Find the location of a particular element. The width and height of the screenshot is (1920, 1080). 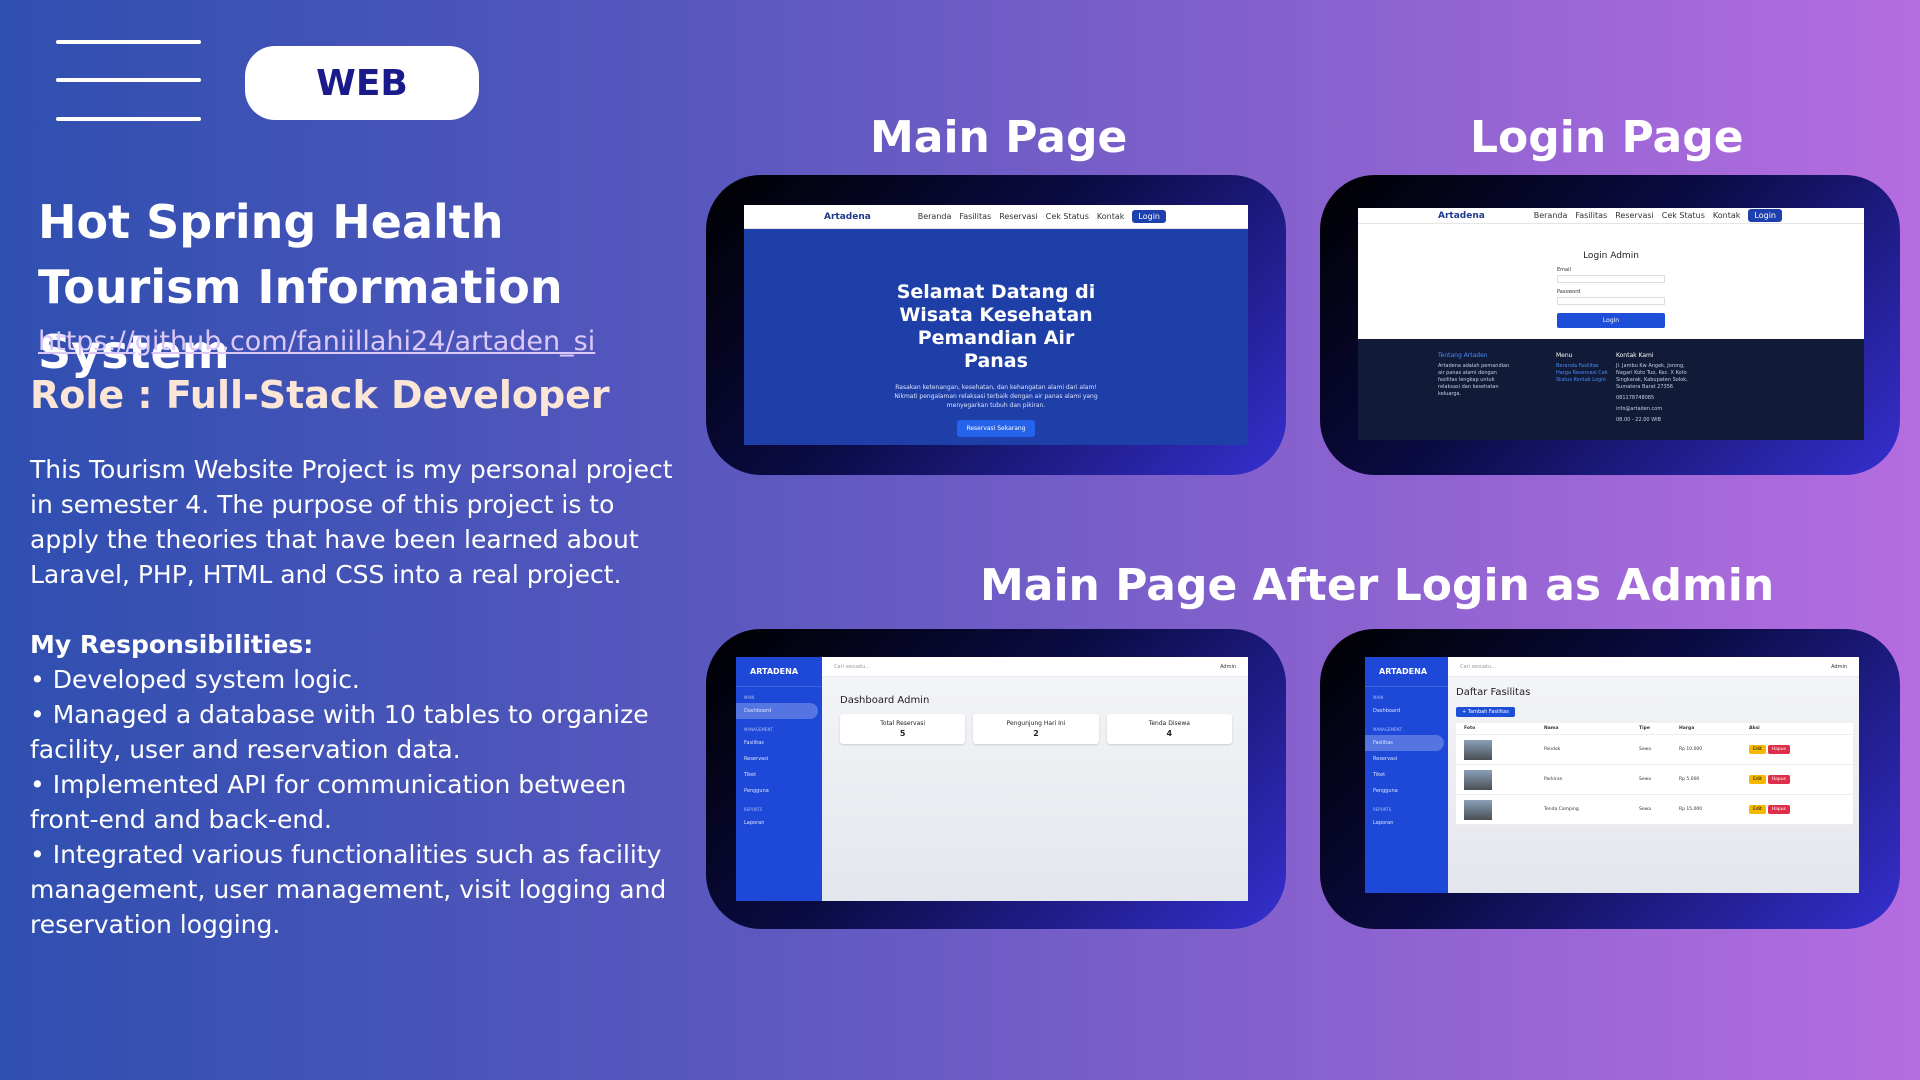

footer-about-title: Tentang Artaden is located at coordinates (1463, 355).